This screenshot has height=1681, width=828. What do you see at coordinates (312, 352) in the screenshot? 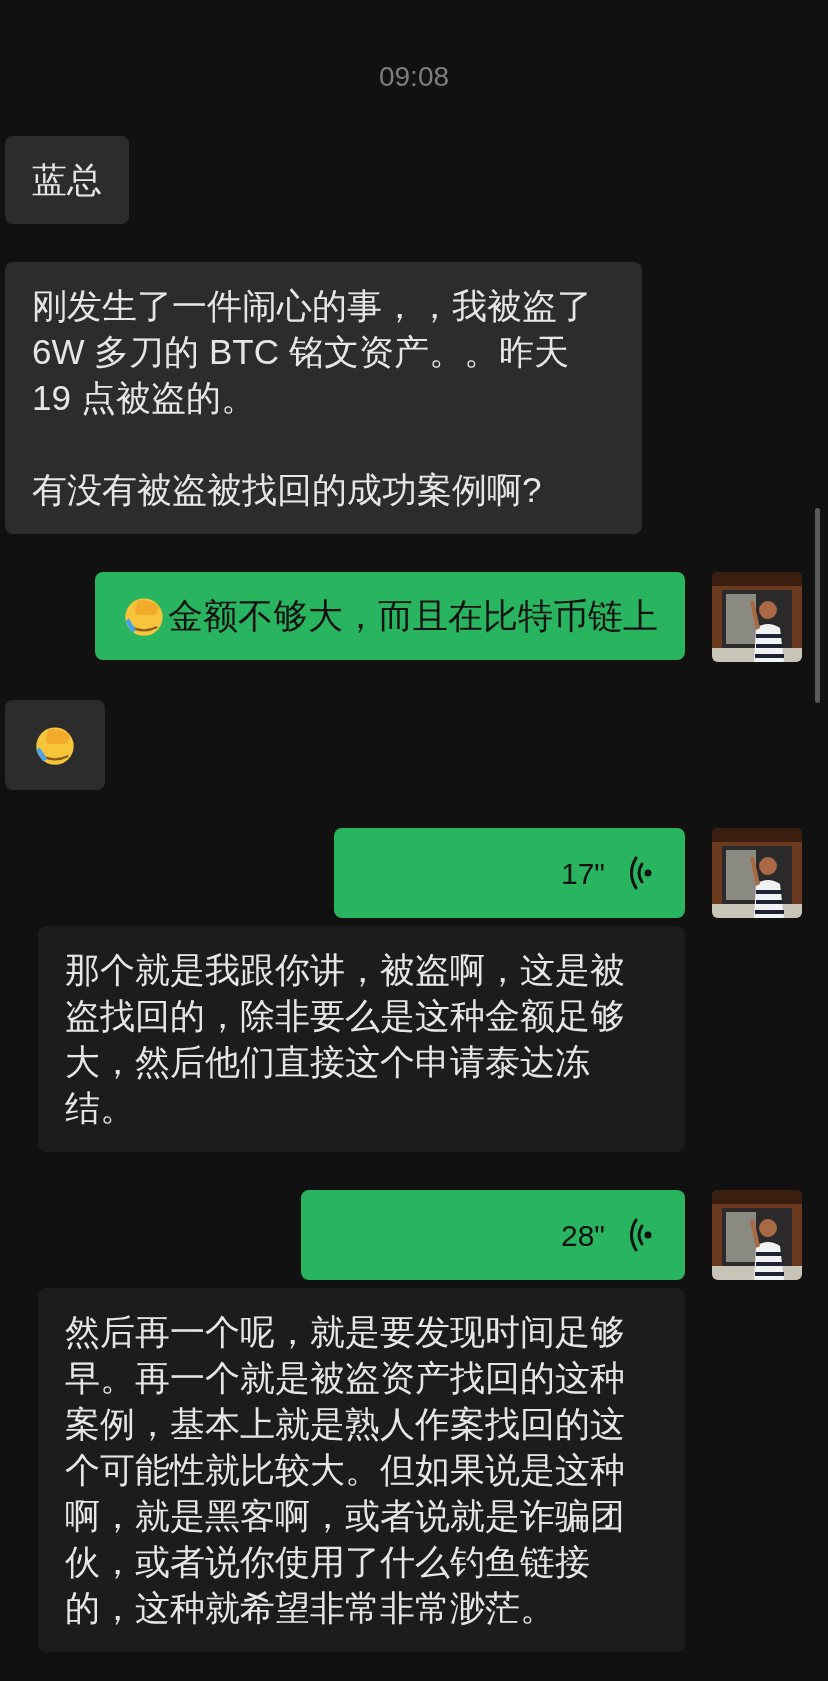
I see `message-text: 刚发生了一件闹心的事，，我被盗了6W 多刀的 BTC 铭文资产。。昨天 19 点被盗的。` at bounding box center [312, 352].